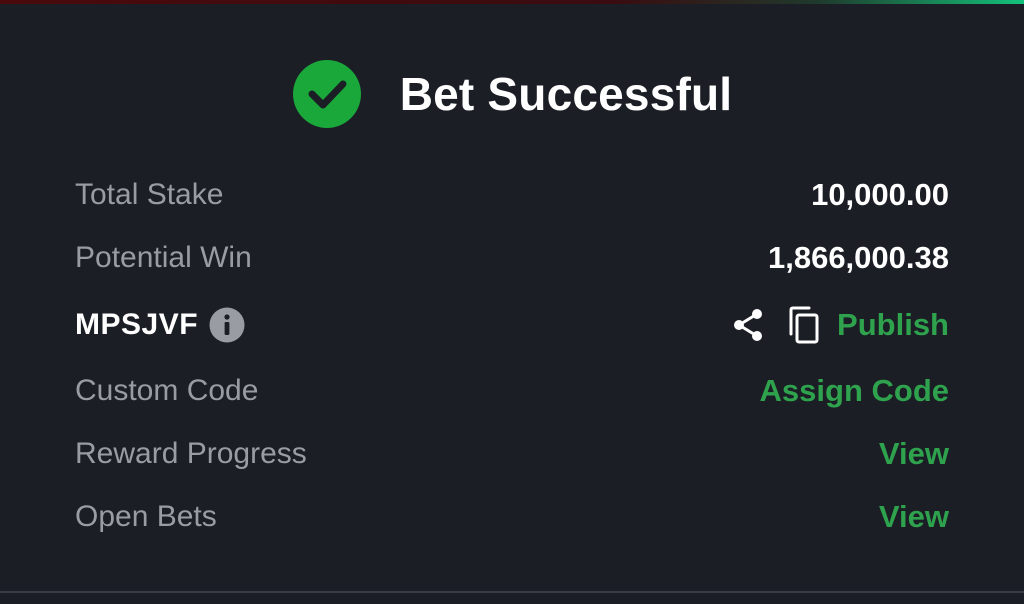 Image resolution: width=1024 pixels, height=604 pixels. I want to click on total-stake-label: Total Stake, so click(149, 194).